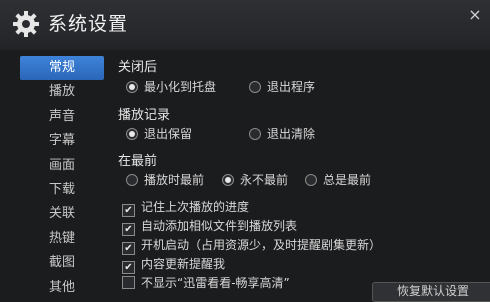 This screenshot has height=302, width=490. Describe the element at coordinates (261, 245) in the screenshot. I see `checkbox-label: 开机启动（占用资源少，及时提醒剧集更新）` at that location.